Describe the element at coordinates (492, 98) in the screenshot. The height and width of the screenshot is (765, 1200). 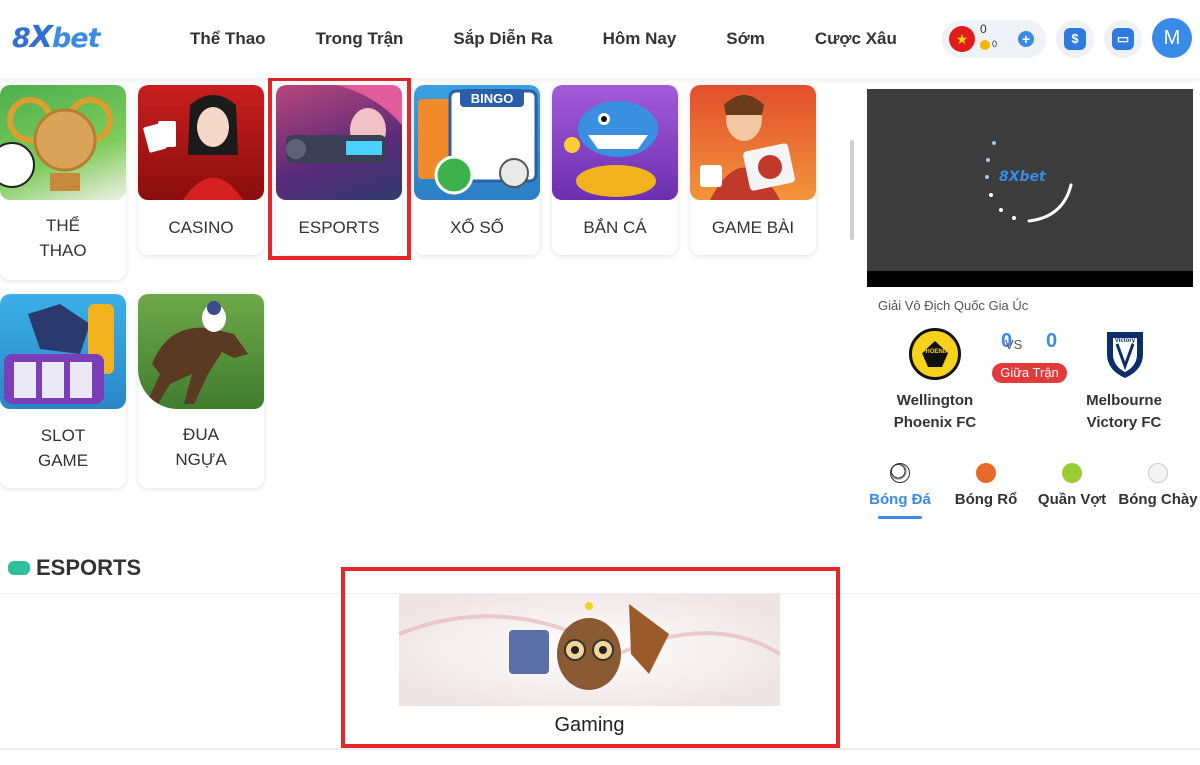
I see `svg-text: BINGO` at that location.